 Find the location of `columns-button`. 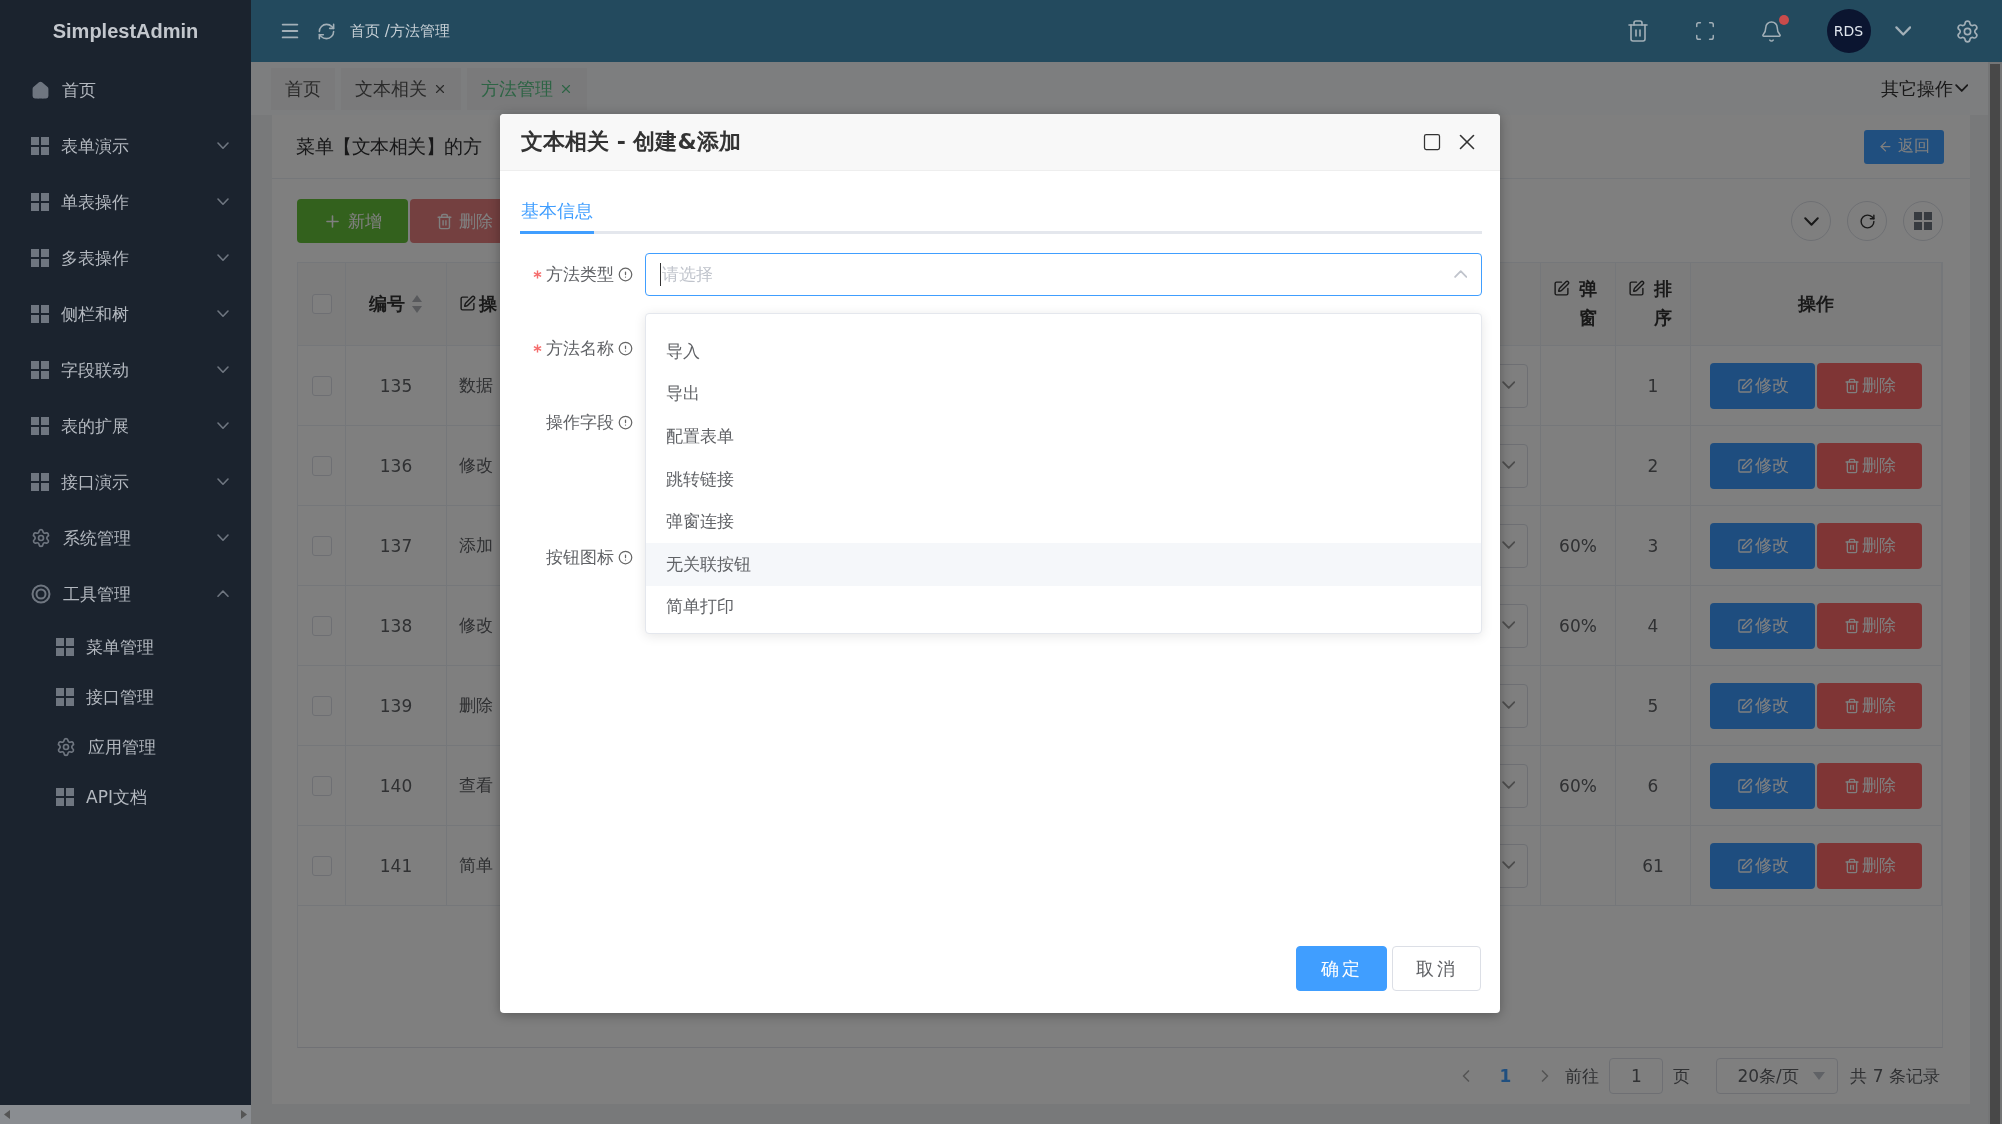

columns-button is located at coordinates (1923, 221).